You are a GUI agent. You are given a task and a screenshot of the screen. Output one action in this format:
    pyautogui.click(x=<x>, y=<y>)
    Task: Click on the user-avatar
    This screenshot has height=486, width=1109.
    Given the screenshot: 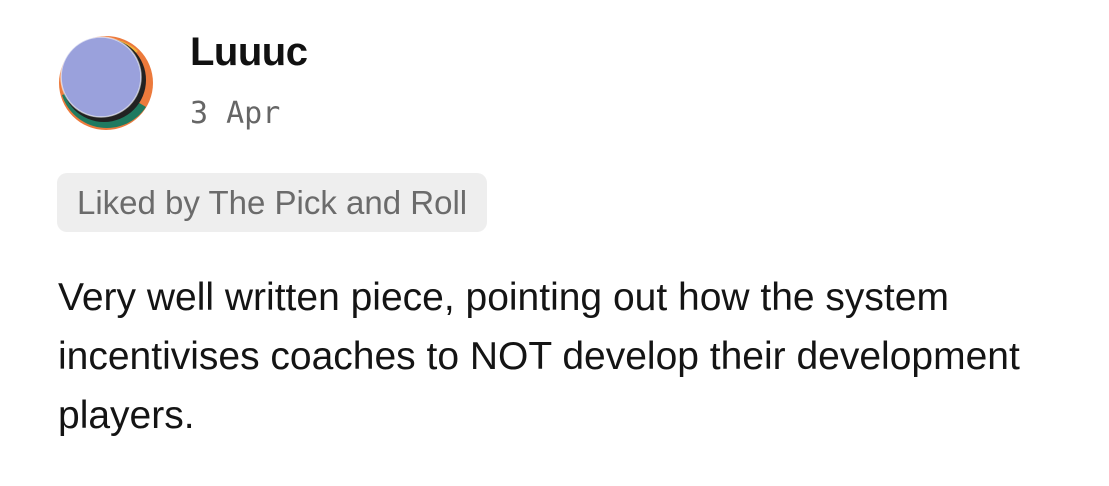 What is the action you would take?
    pyautogui.click(x=106, y=83)
    